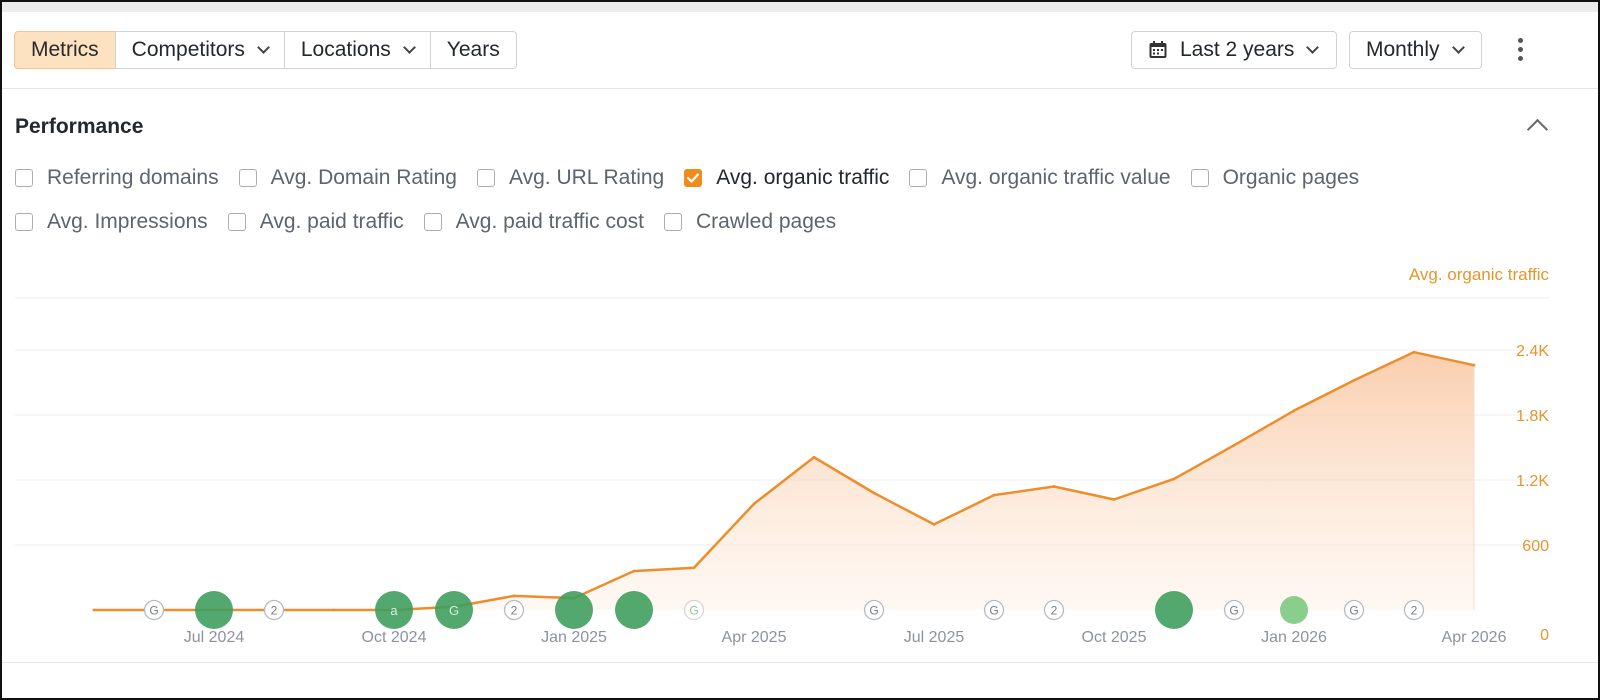 This screenshot has width=1600, height=700. Describe the element at coordinates (1535, 546) in the screenshot. I see `y-tick-label: 600` at that location.